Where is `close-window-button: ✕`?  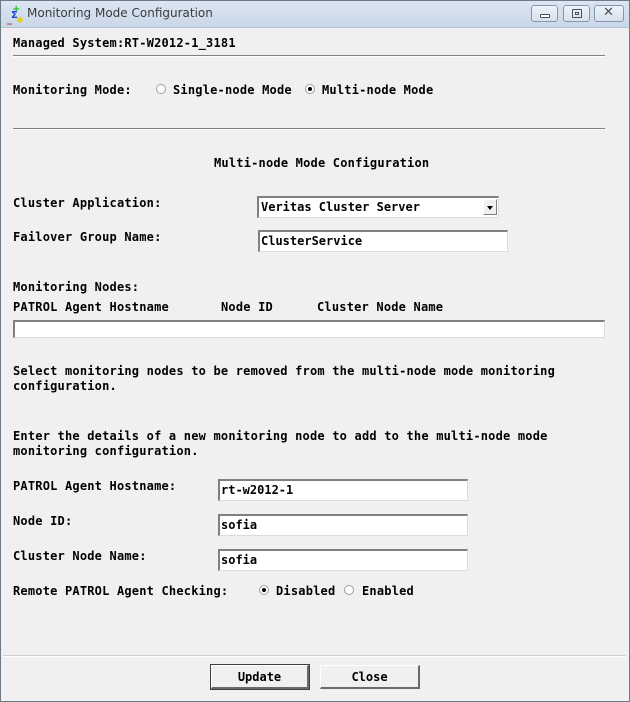 close-window-button: ✕ is located at coordinates (609, 13).